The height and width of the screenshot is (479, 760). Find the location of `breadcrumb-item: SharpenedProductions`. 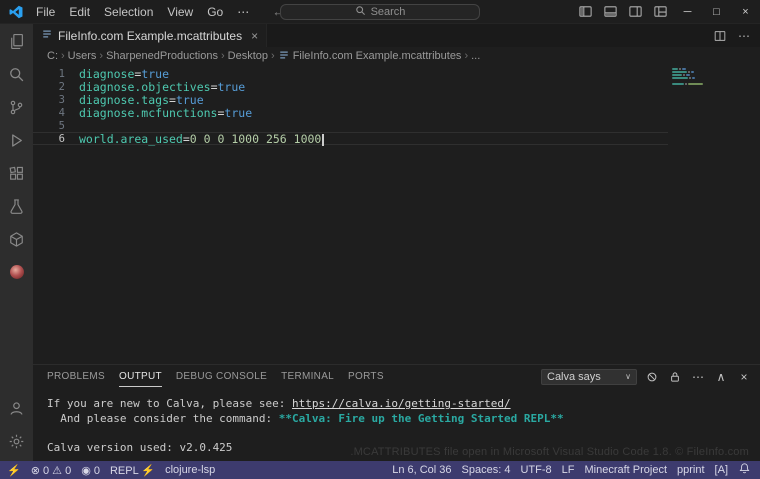

breadcrumb-item: SharpenedProductions is located at coordinates (162, 56).